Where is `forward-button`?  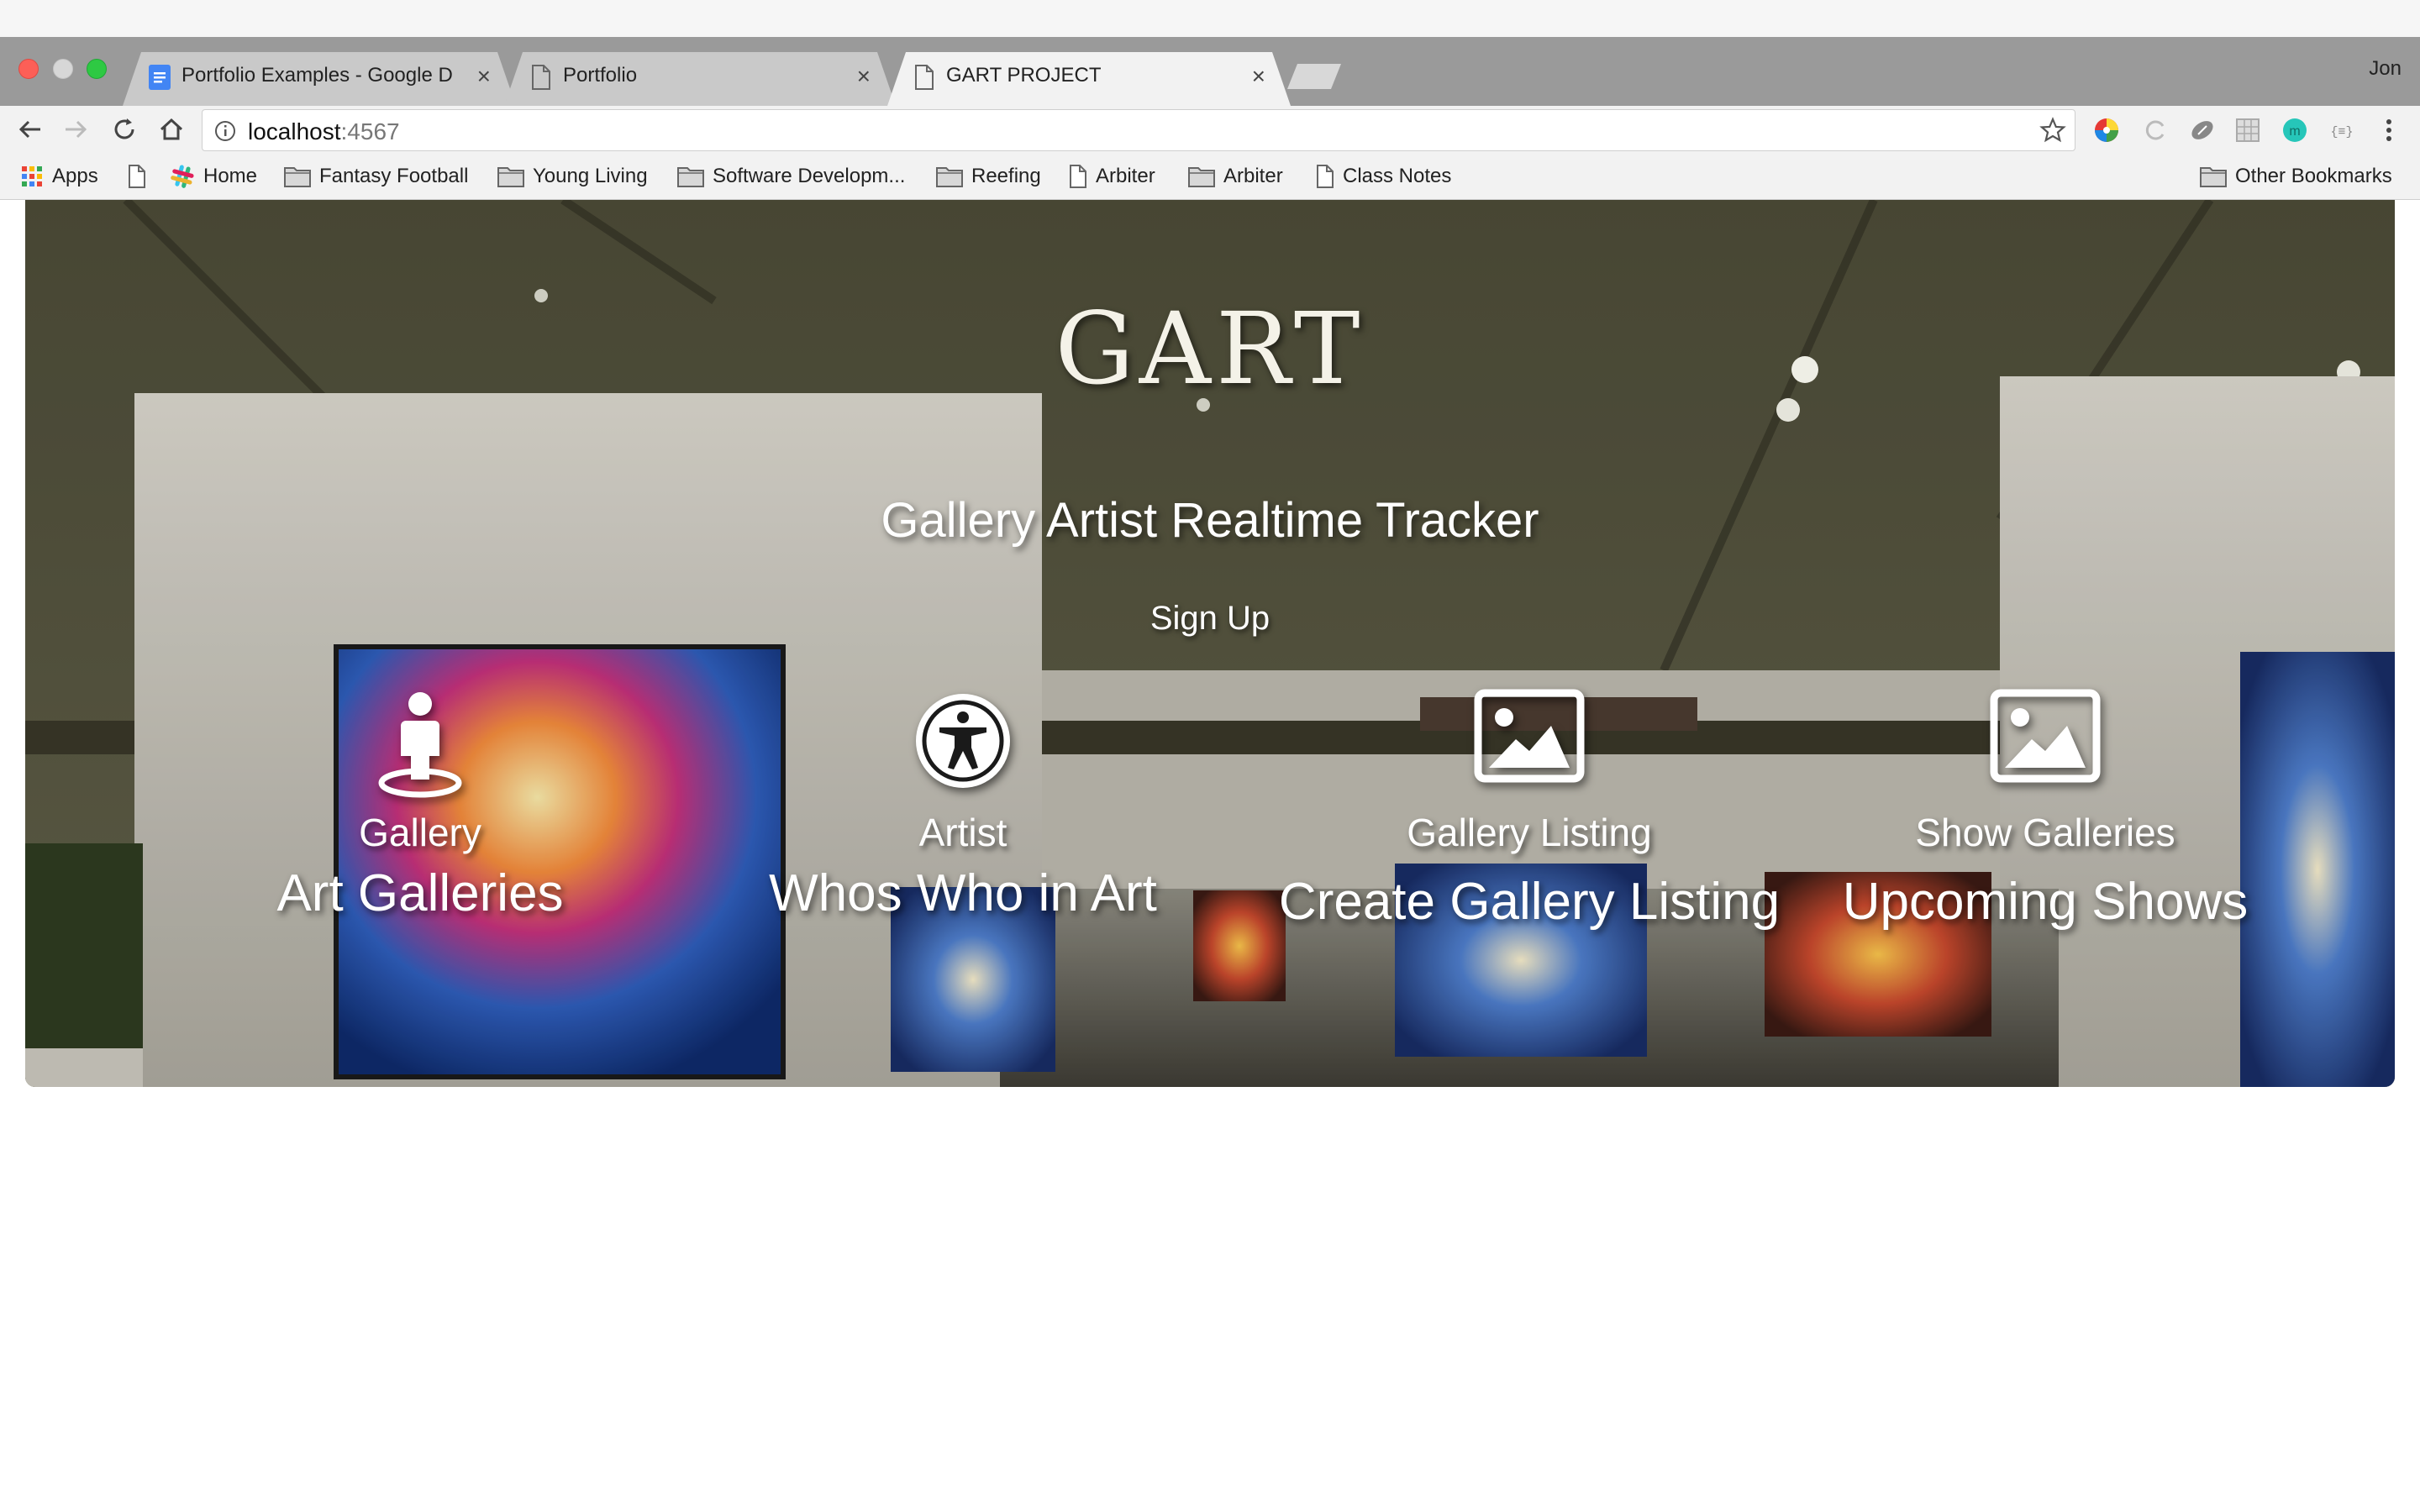 forward-button is located at coordinates (75, 129).